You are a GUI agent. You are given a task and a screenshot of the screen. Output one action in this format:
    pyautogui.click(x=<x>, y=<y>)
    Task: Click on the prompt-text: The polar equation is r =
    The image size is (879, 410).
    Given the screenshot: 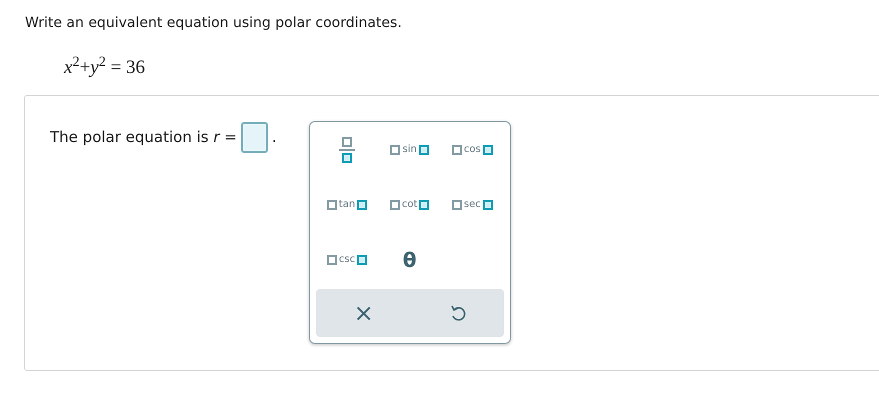 What is the action you would take?
    pyautogui.click(x=143, y=137)
    